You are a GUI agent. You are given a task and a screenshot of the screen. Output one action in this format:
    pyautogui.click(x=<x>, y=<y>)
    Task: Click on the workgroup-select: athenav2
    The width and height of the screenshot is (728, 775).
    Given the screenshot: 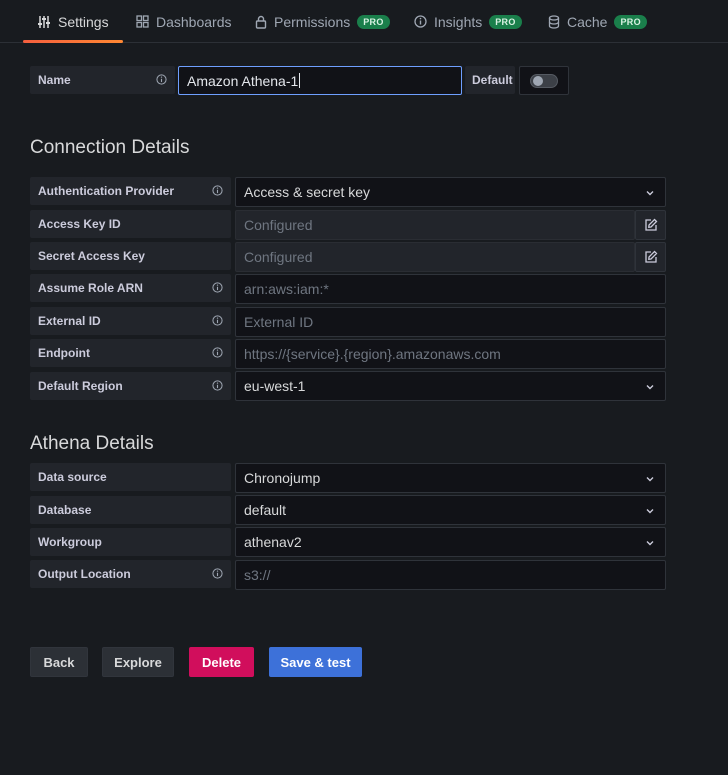 What is the action you would take?
    pyautogui.click(x=450, y=542)
    